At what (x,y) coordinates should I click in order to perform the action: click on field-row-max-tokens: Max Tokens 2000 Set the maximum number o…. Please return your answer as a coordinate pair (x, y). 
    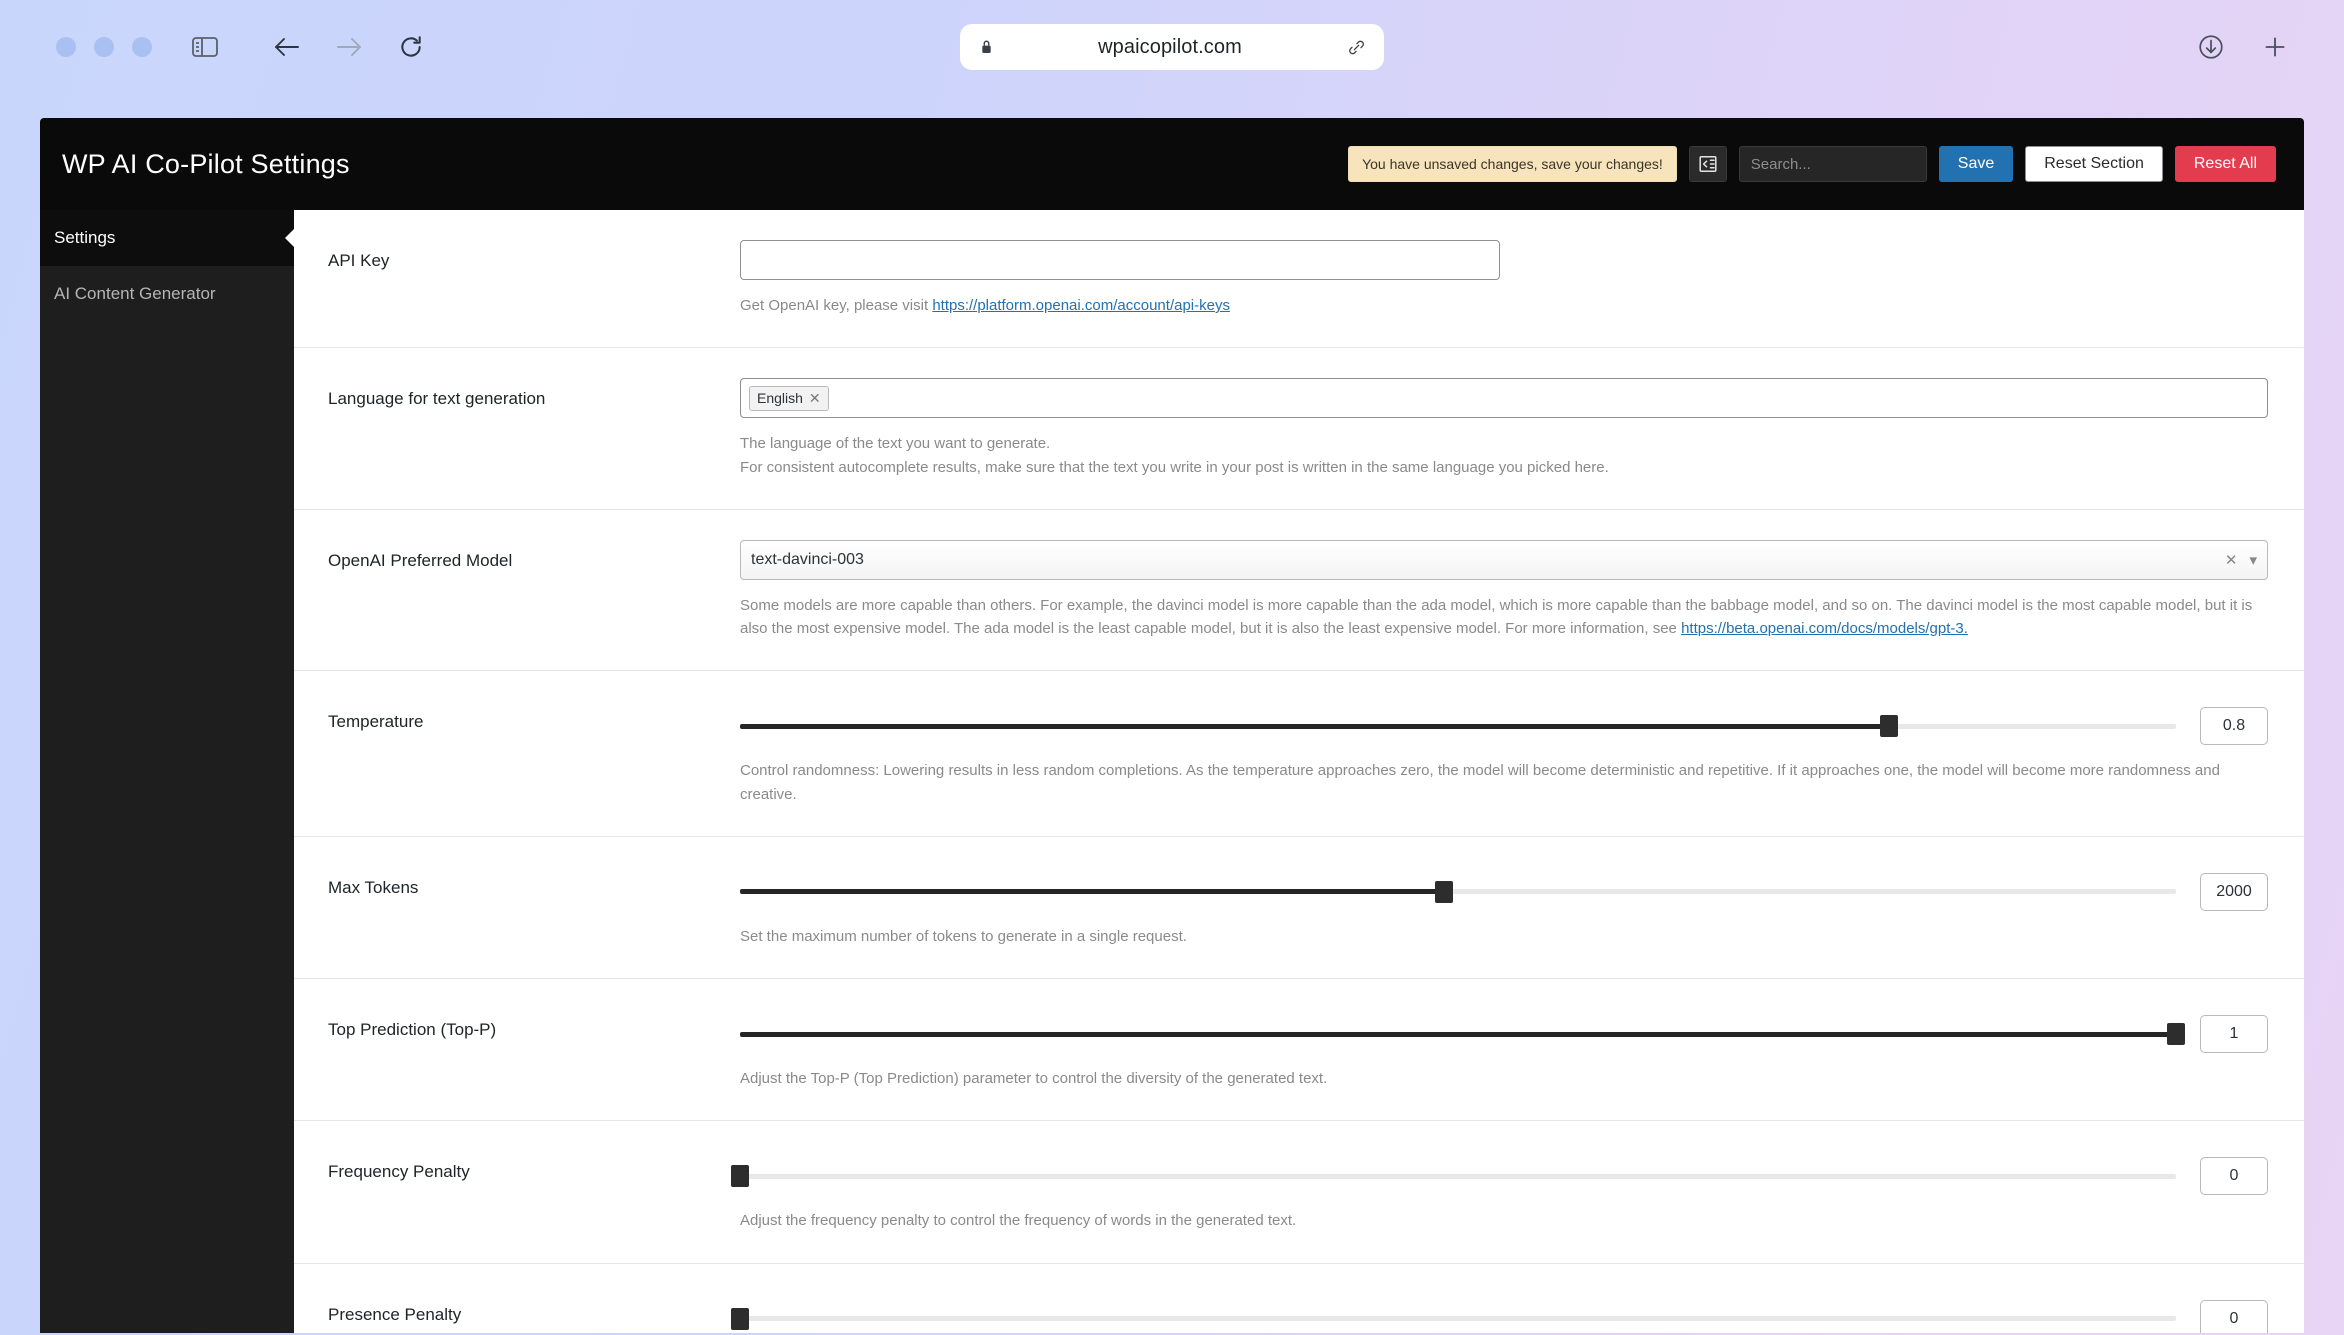
    Looking at the image, I should click on (1299, 908).